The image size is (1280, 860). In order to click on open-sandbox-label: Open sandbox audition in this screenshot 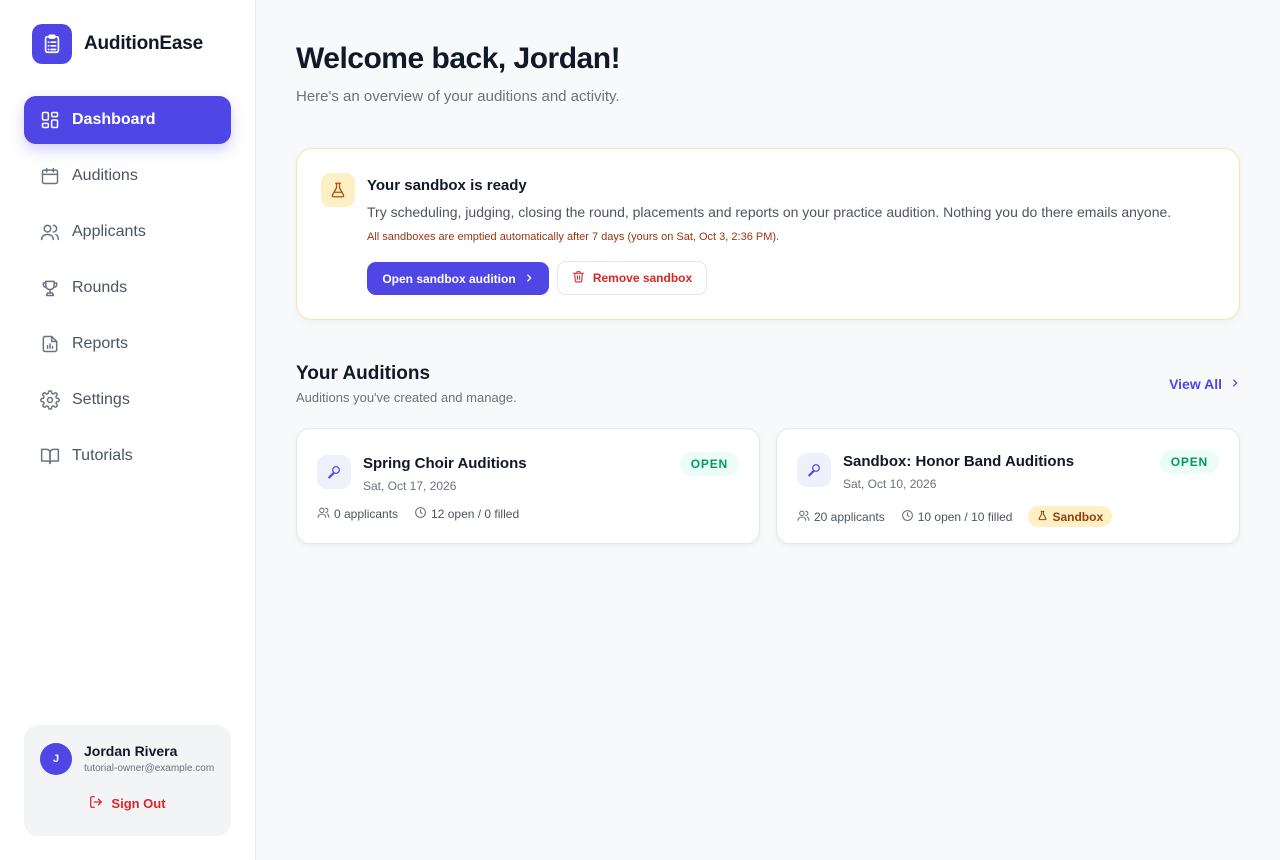, I will do `click(449, 278)`.